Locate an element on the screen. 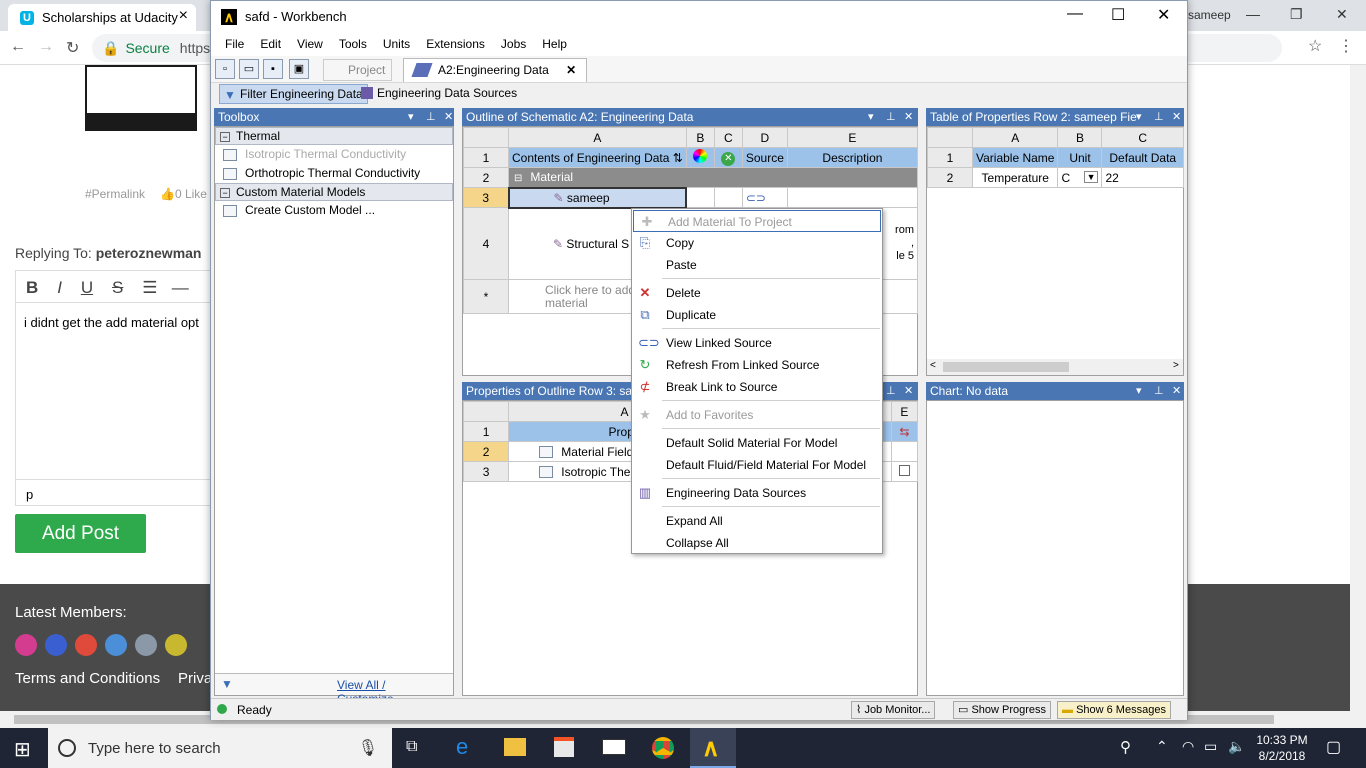 The width and height of the screenshot is (1366, 768). task-view-icon: ⧉ is located at coordinates (411, 747).